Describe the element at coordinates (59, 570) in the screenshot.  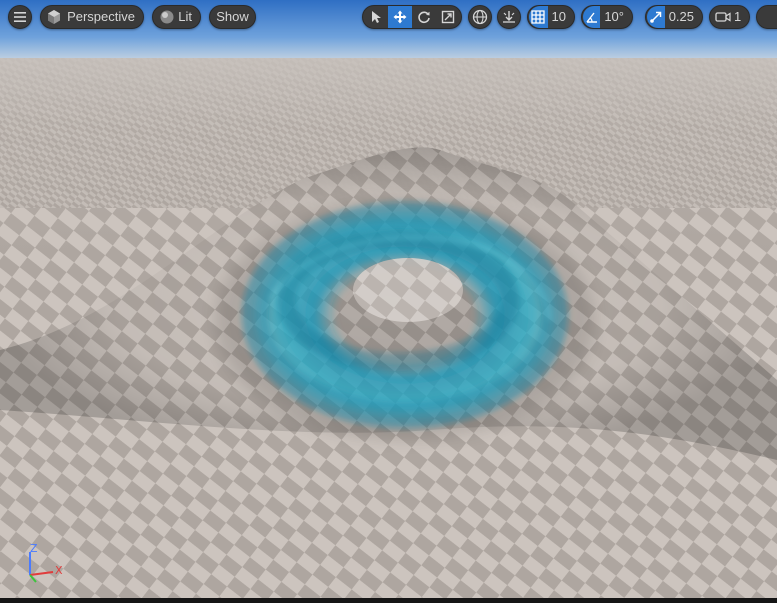
I see `x-axis-label: X` at that location.